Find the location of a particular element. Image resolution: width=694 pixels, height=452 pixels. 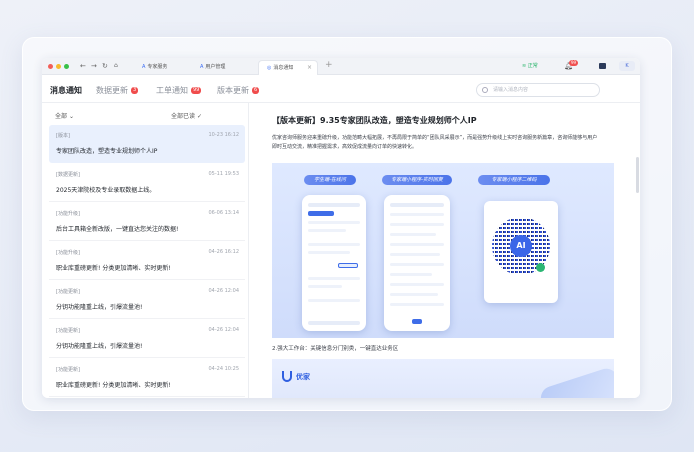

hero-label: 学生端-在线问 is located at coordinates (330, 180).